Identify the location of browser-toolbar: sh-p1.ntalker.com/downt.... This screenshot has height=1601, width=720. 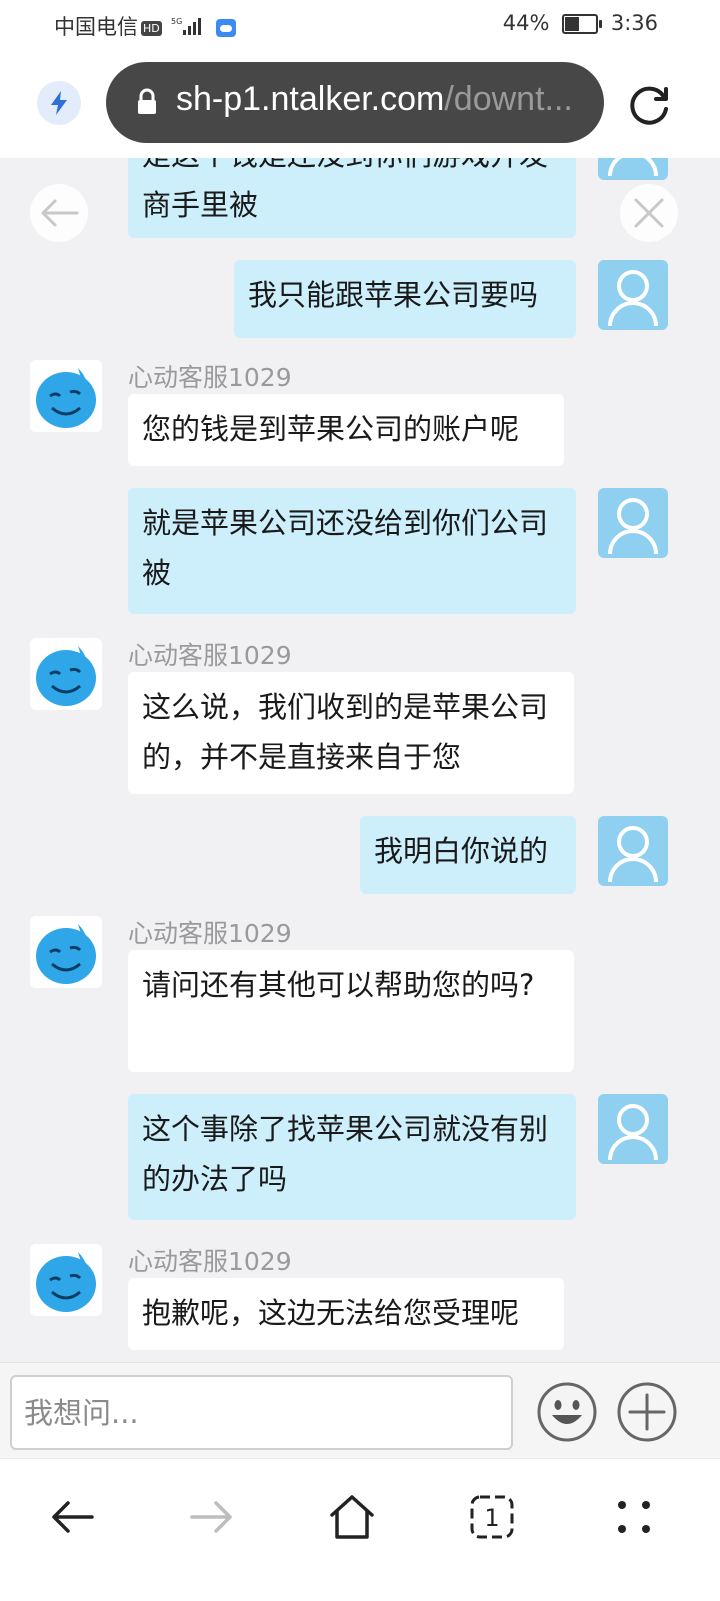
(360, 104).